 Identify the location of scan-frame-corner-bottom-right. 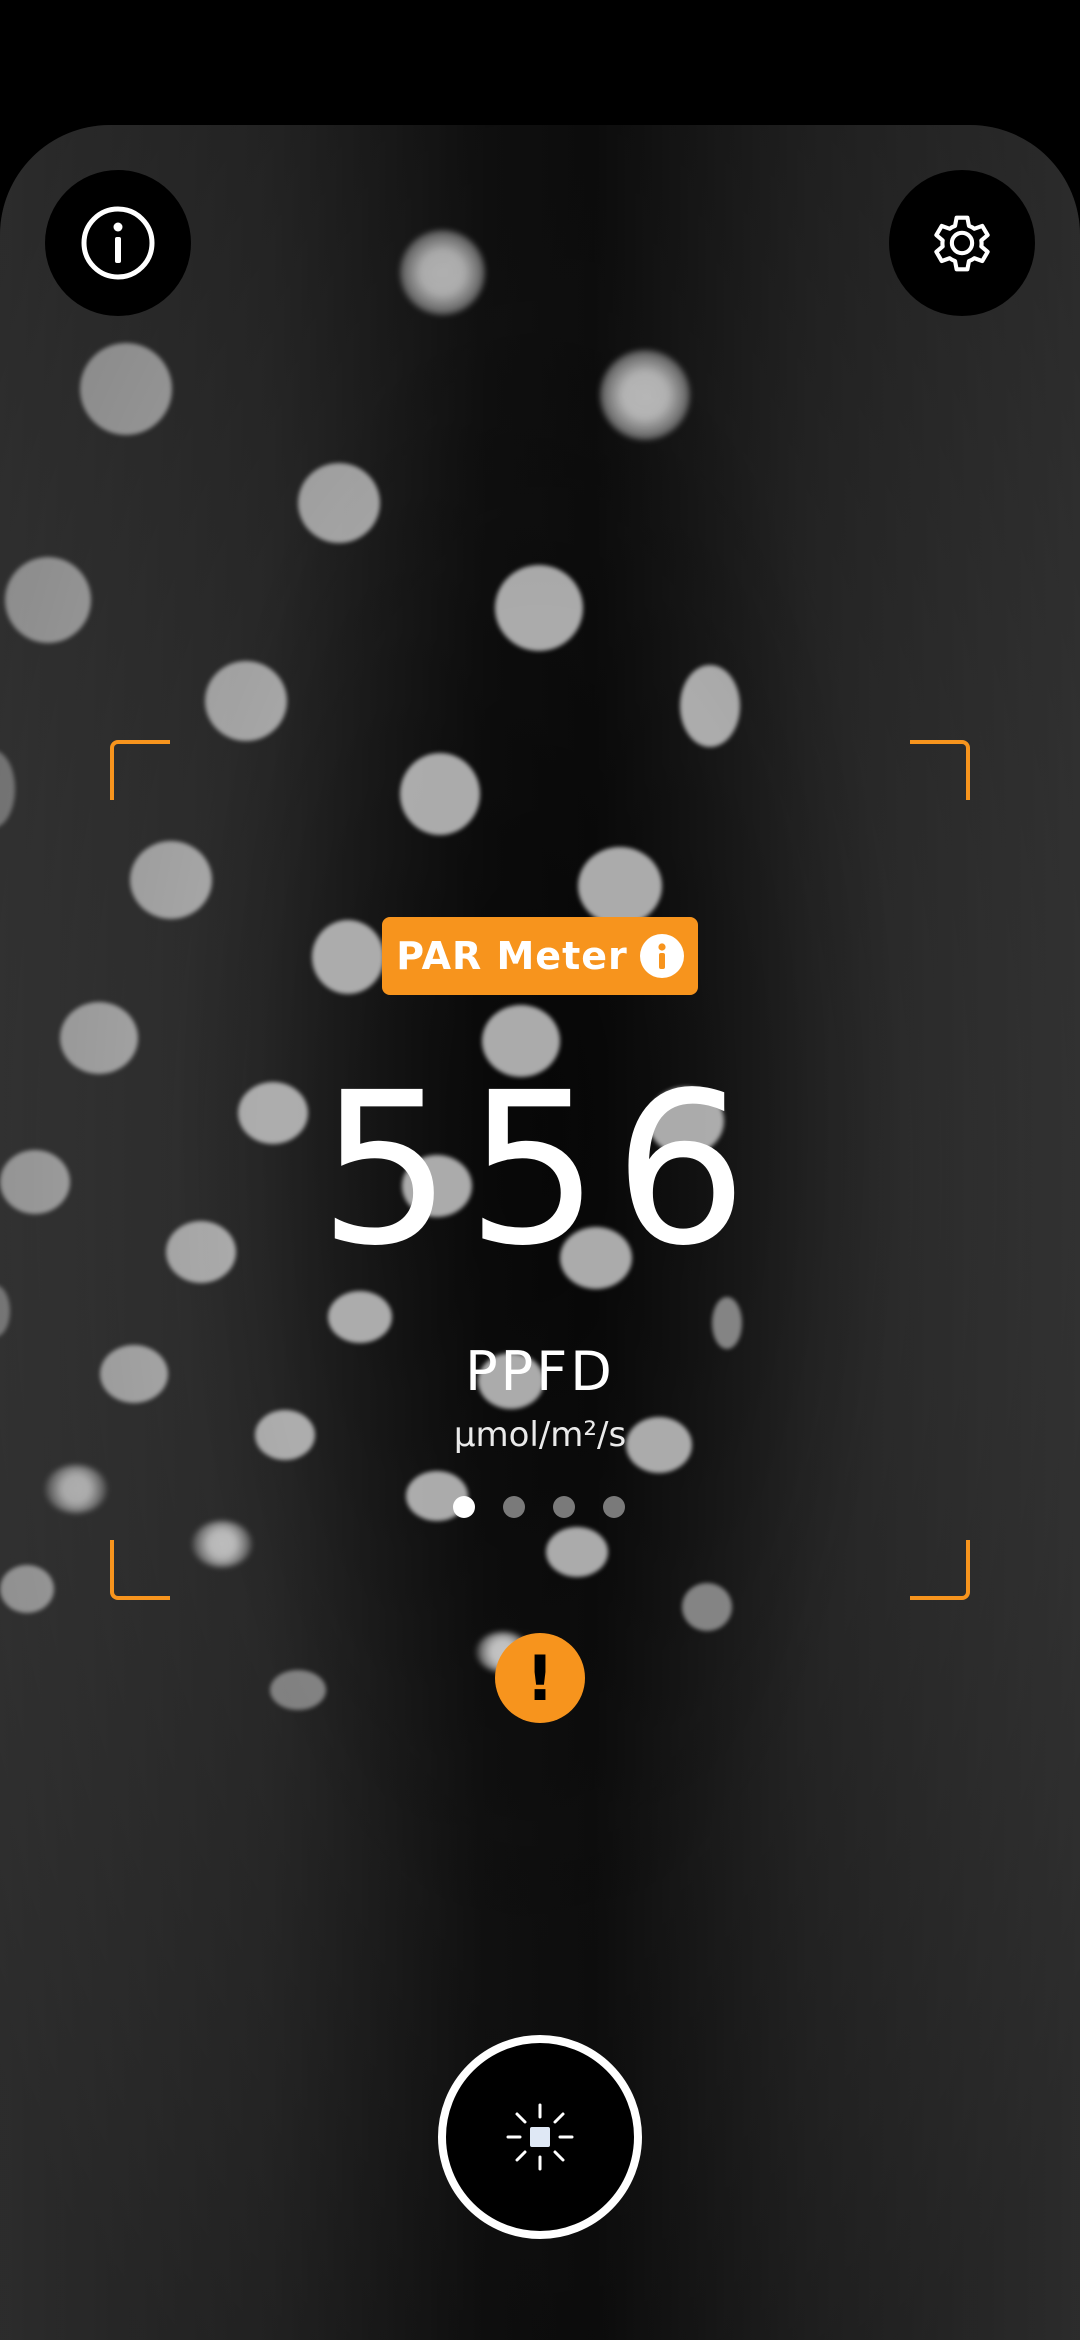
(940, 1570).